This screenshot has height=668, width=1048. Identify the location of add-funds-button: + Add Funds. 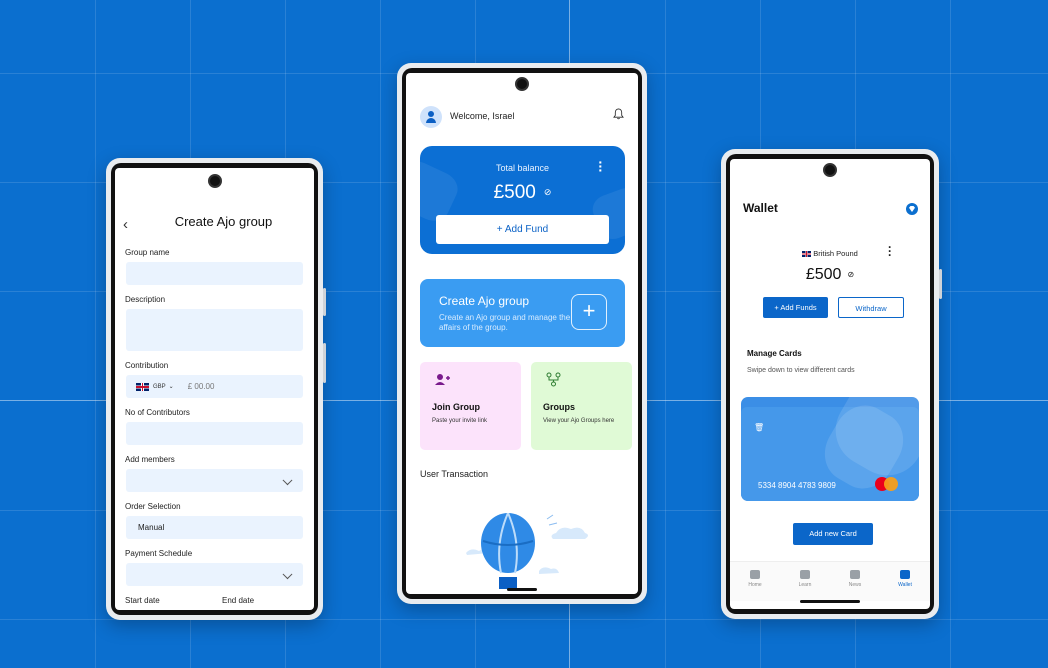
(795, 307).